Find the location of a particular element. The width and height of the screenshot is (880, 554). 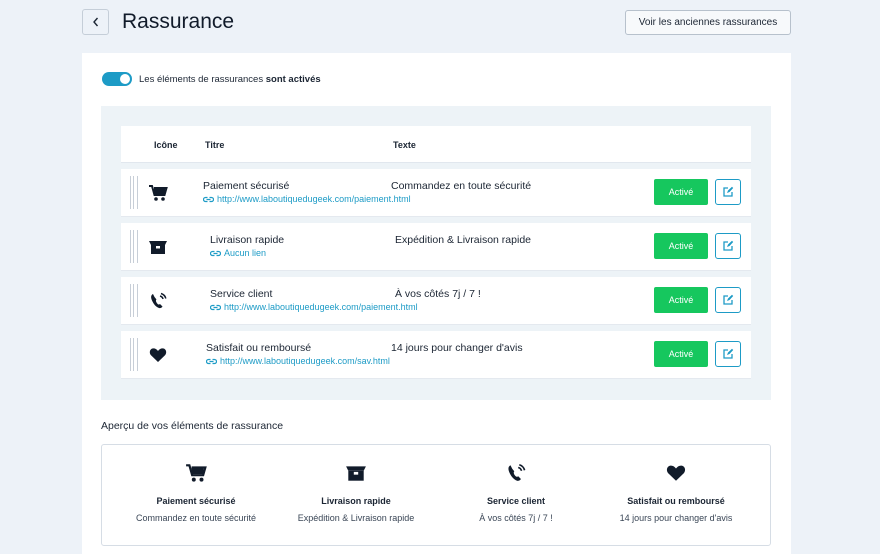

table-header: Icône Titre Texte is located at coordinates (436, 144).